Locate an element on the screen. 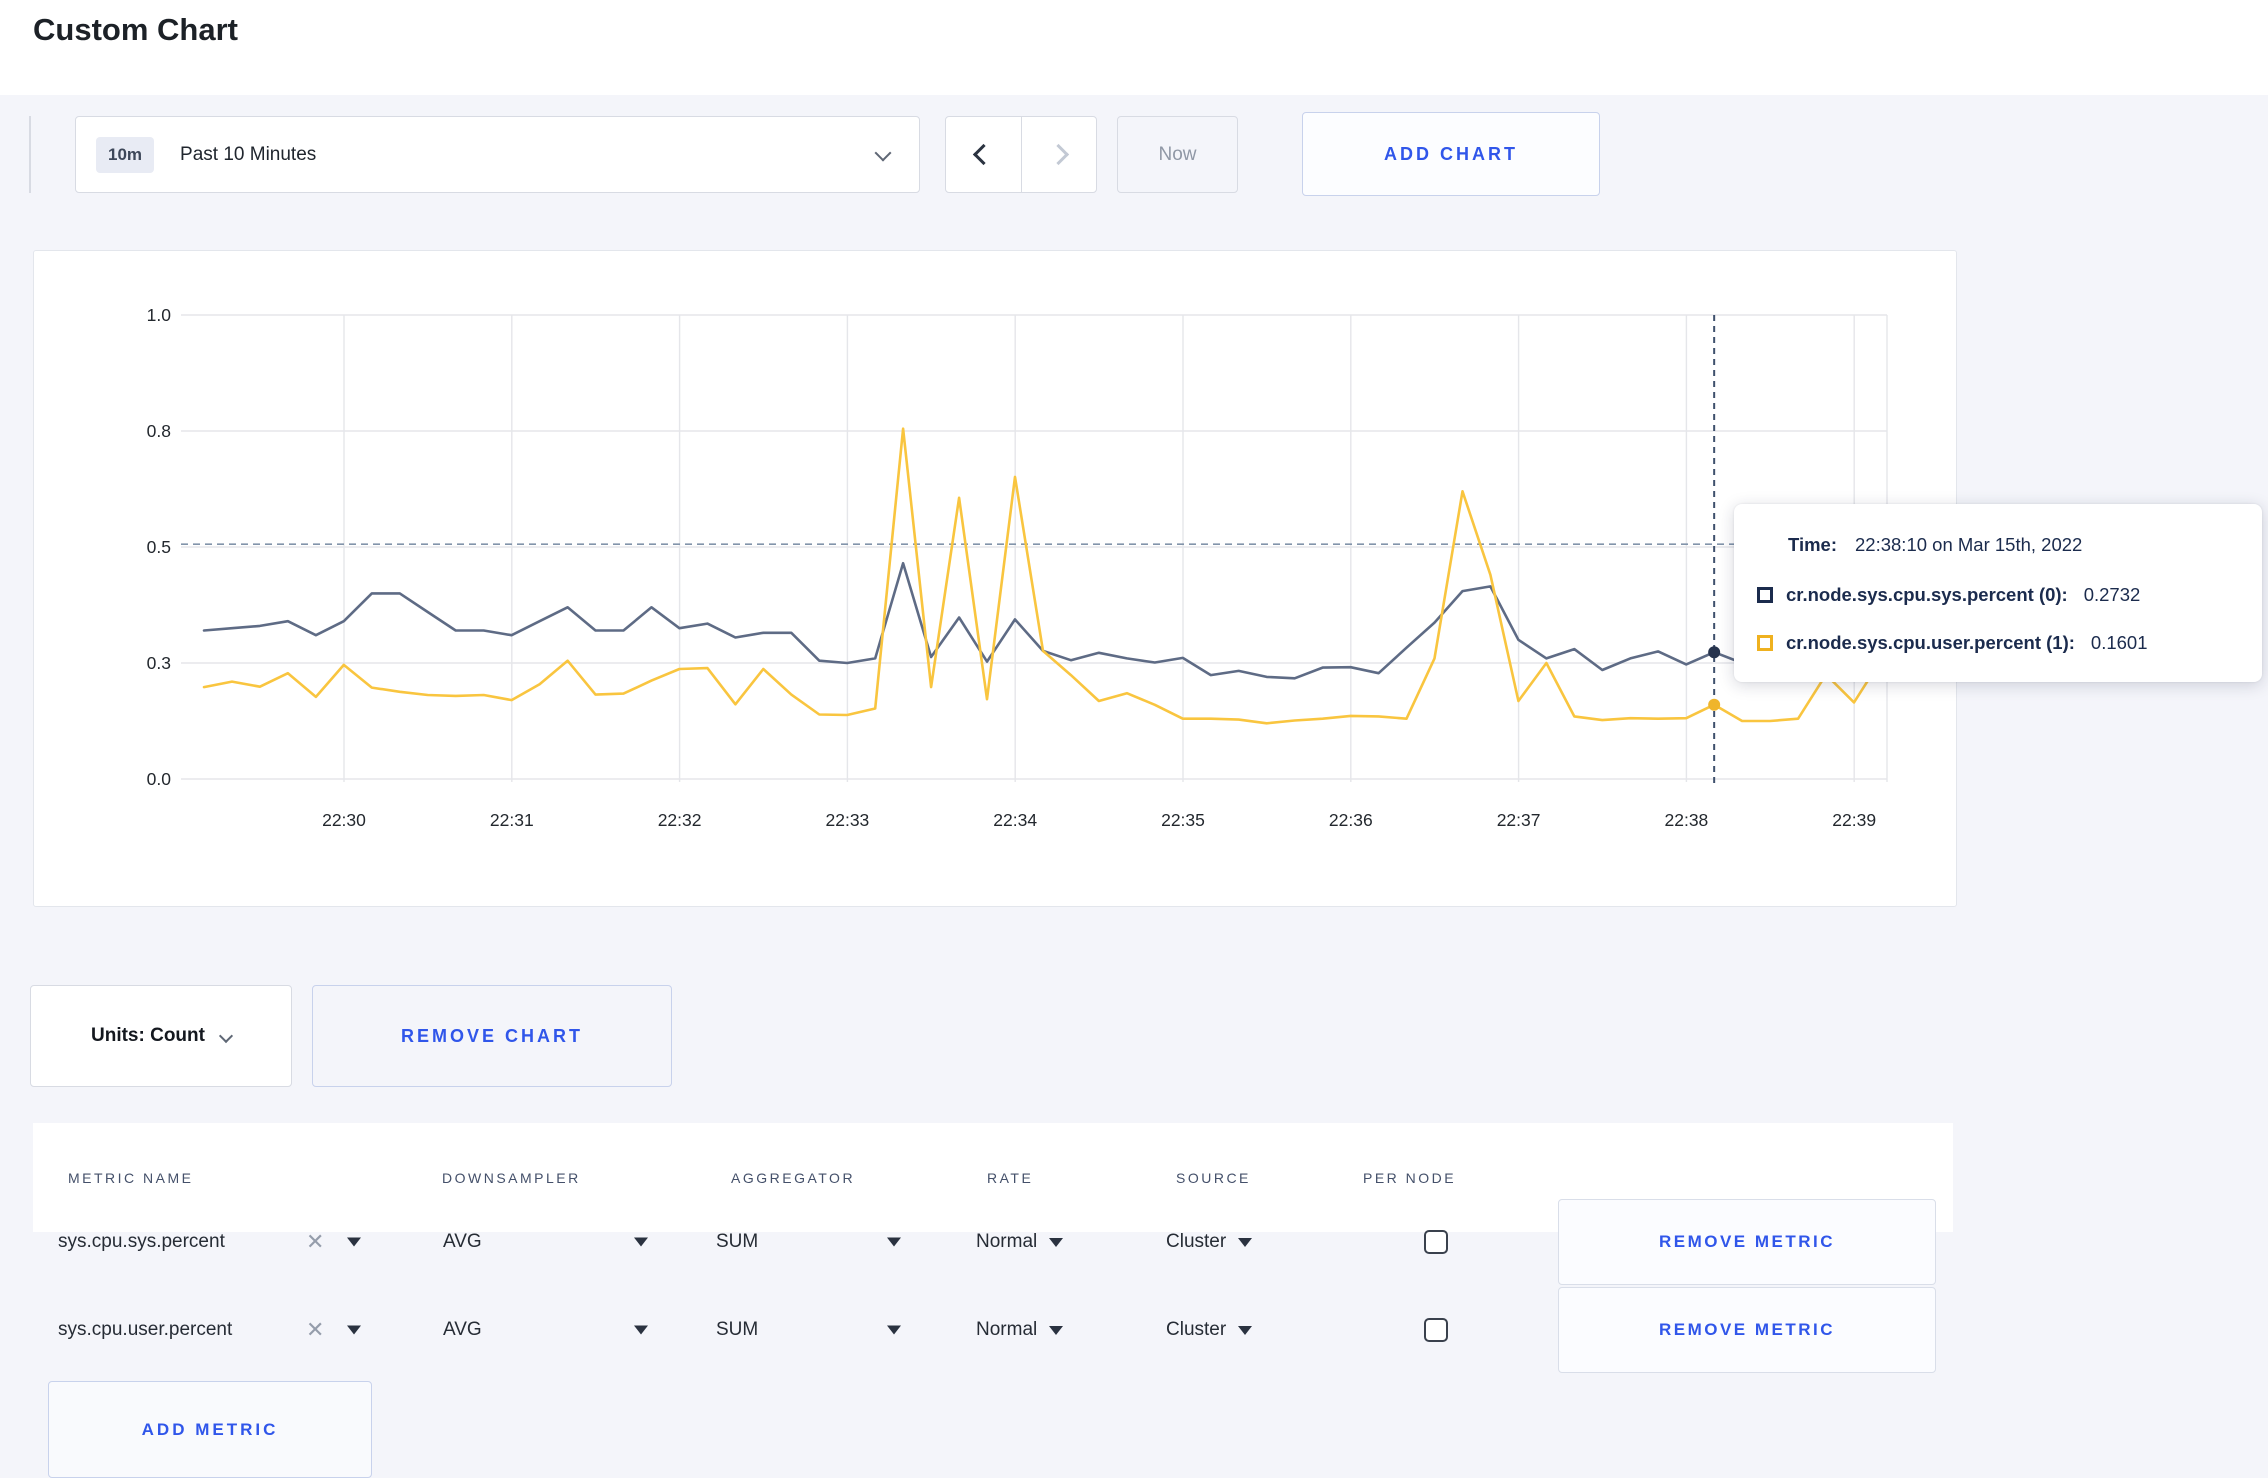 This screenshot has height=1478, width=2268. column-header-aggregator: AGGREGATOR is located at coordinates (793, 1177).